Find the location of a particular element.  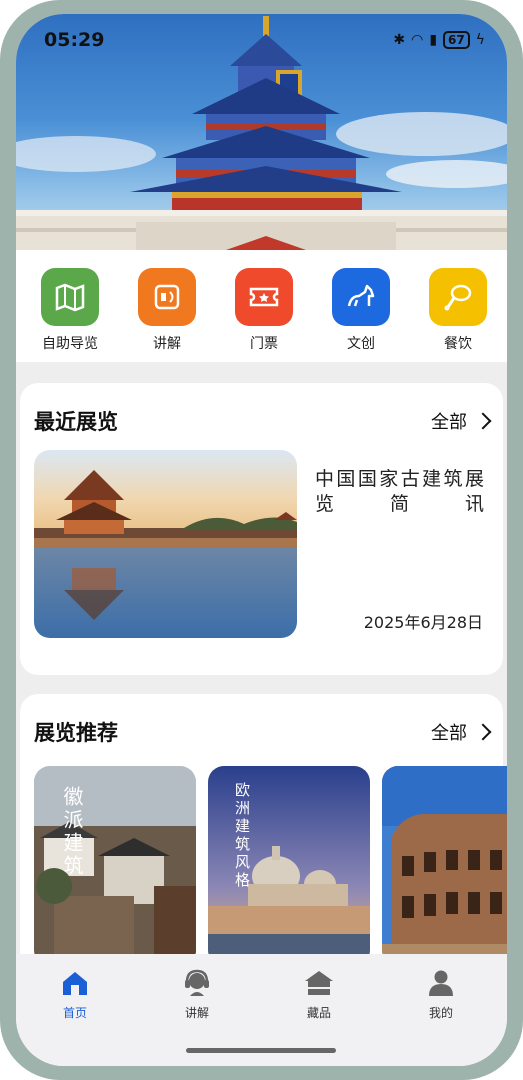

battery-indicator: 67 is located at coordinates (456, 40).